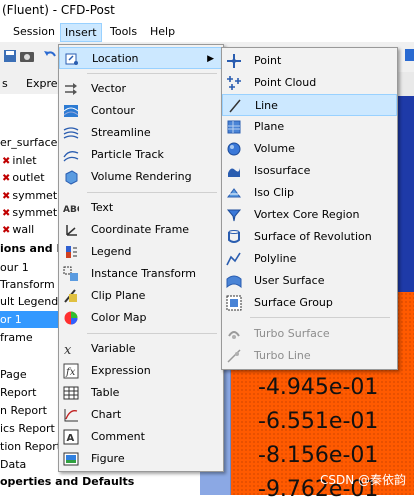 This screenshot has width=414, height=502. I want to click on menu-item-text: ABC Text, so click(141, 208).